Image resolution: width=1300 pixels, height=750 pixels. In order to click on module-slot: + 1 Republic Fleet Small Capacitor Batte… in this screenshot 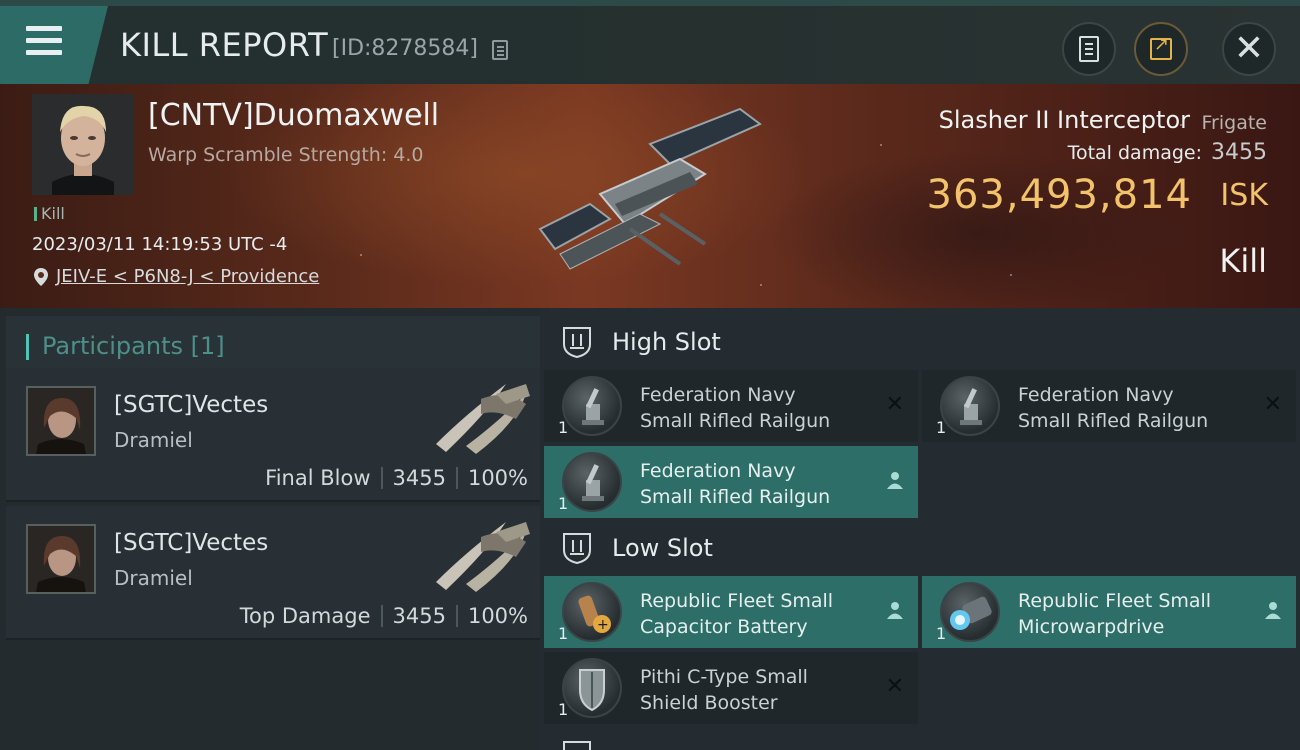, I will do `click(731, 612)`.